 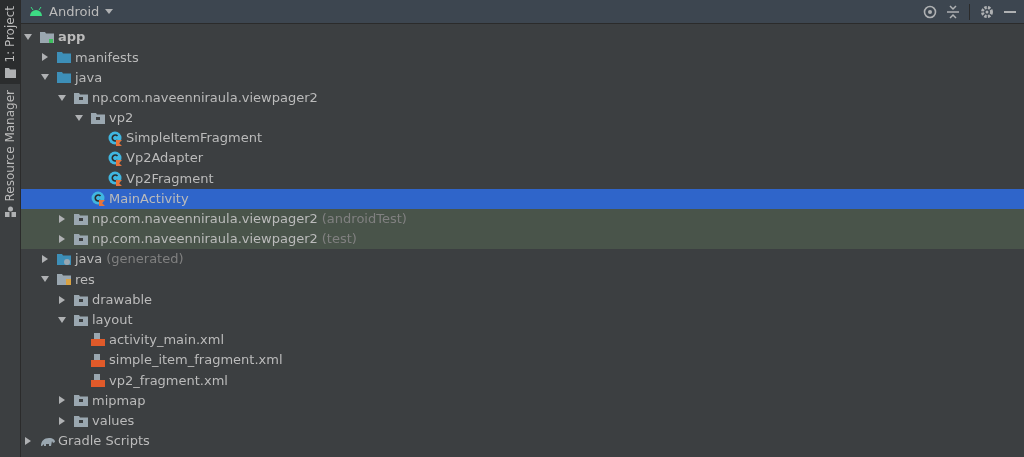 I want to click on tree-item-label: layout, so click(x=112, y=319).